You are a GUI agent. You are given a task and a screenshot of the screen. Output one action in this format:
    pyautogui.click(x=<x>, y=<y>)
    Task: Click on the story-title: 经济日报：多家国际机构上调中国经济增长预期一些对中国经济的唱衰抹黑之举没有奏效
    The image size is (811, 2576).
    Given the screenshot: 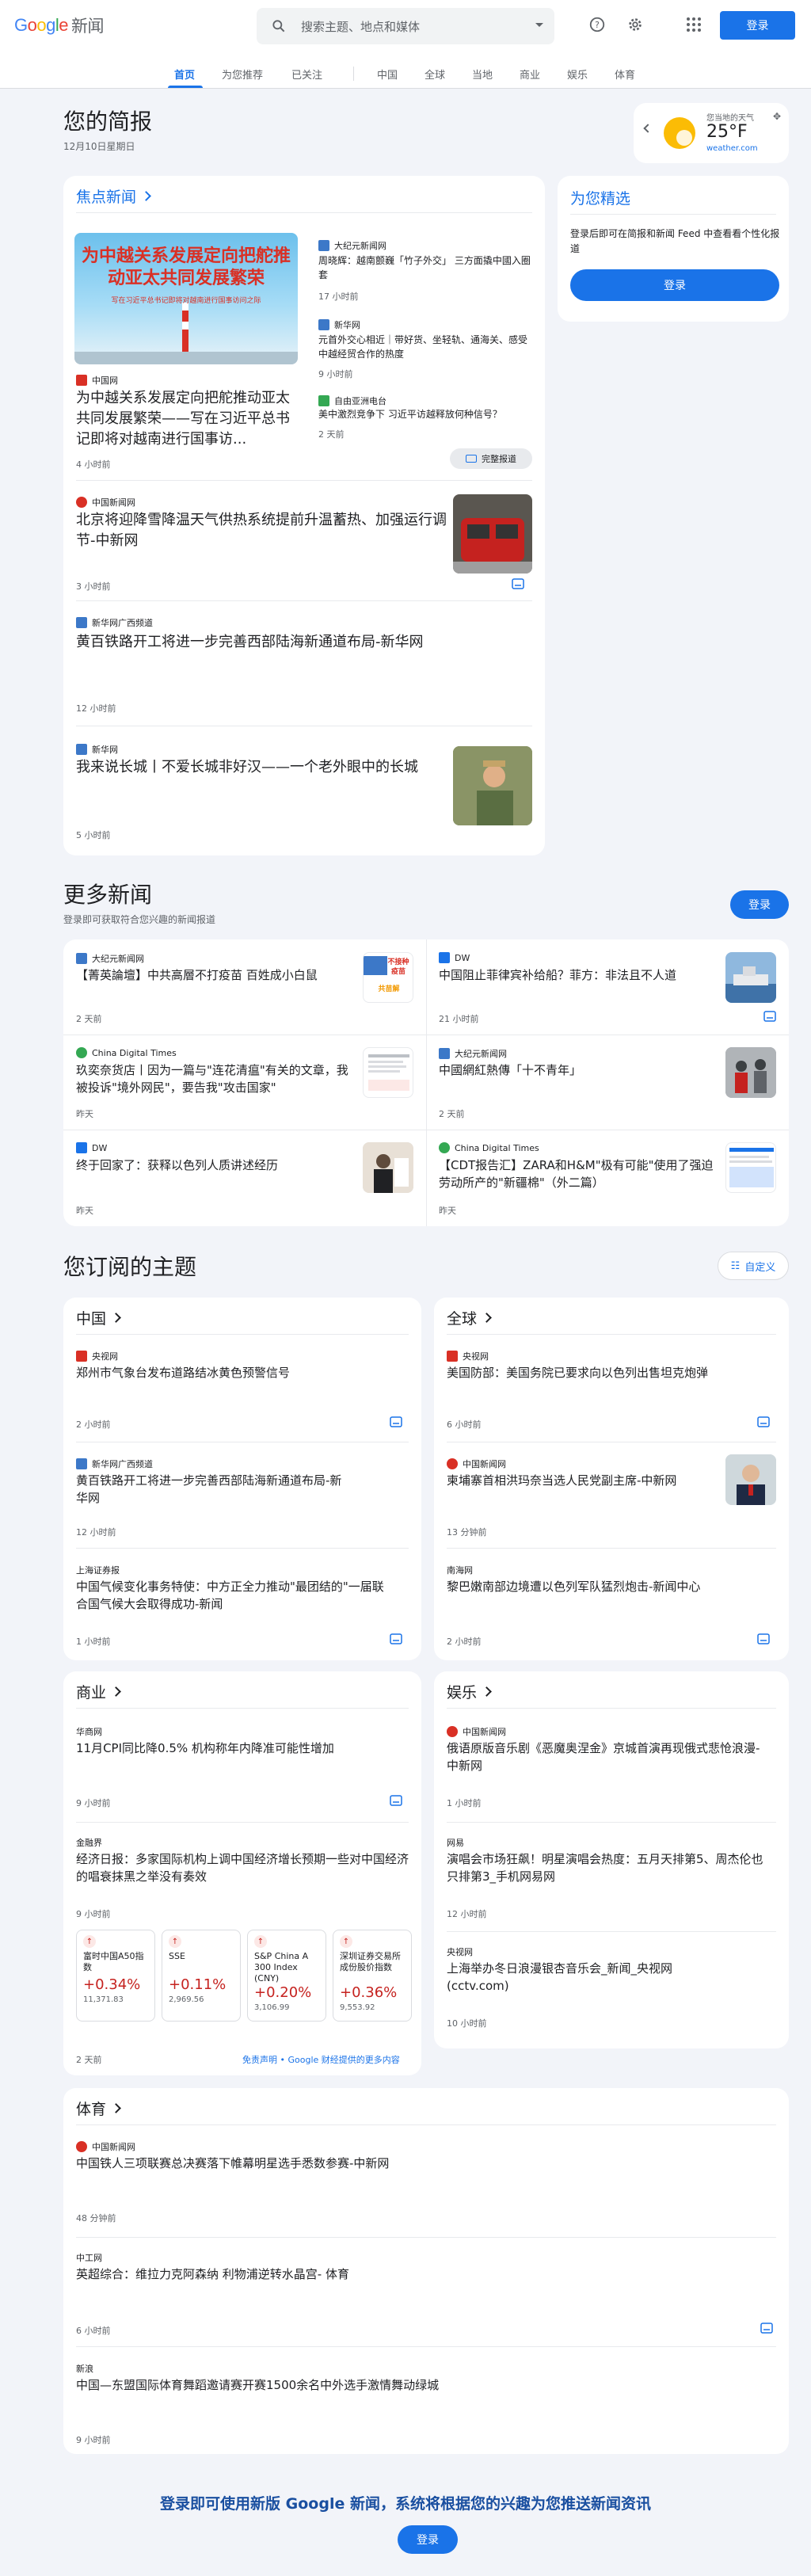 What is the action you would take?
    pyautogui.click(x=243, y=1868)
    